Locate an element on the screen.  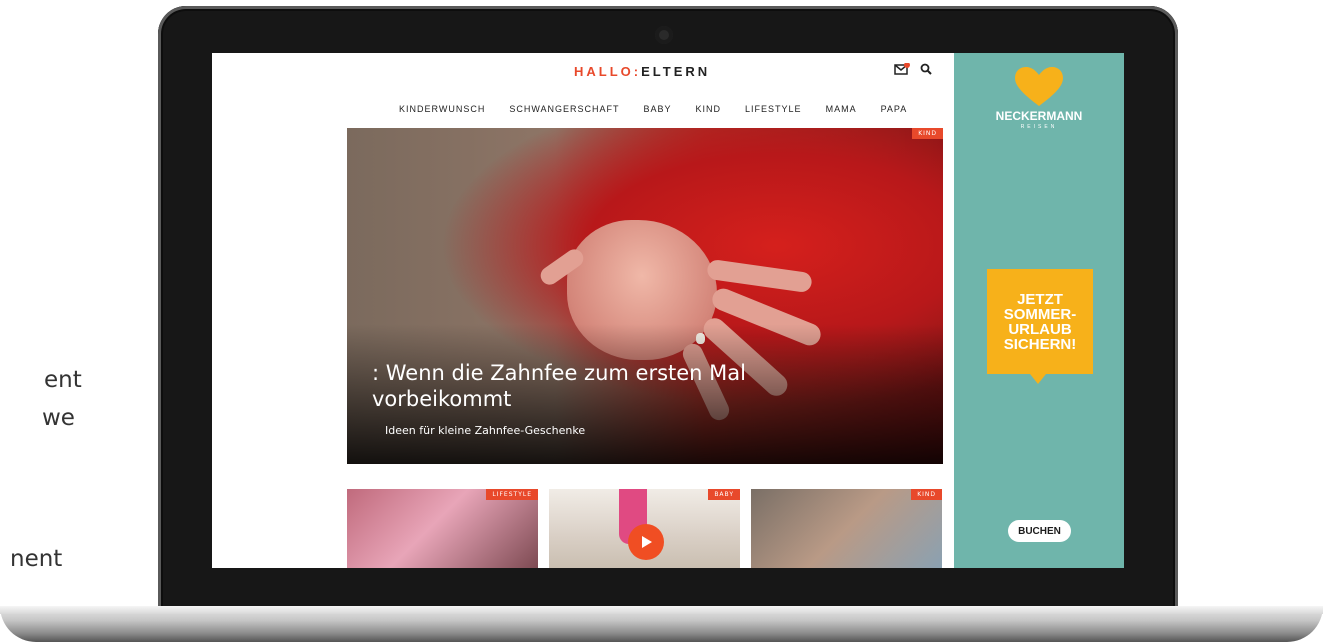
nav-item-papa: PAPA is located at coordinates (894, 109).